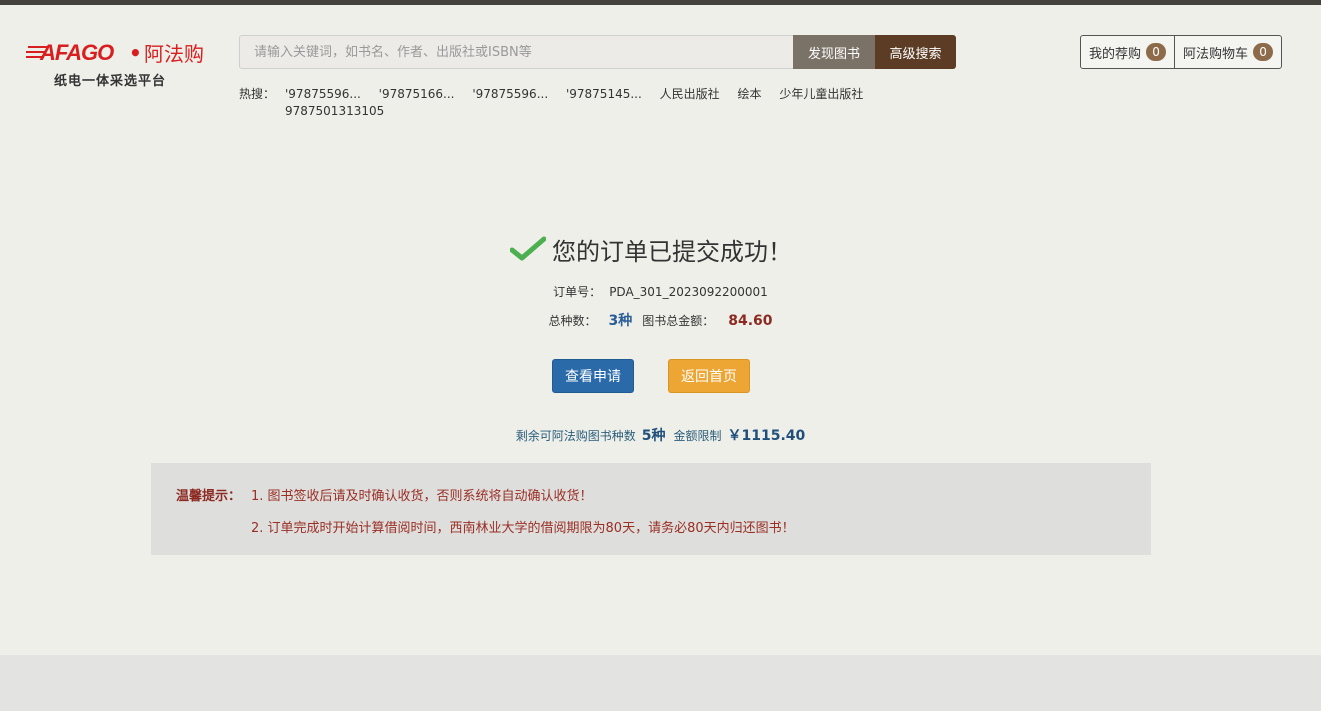 The width and height of the screenshot is (1321, 711). I want to click on total-kinds-label: 总种数：, so click(572, 321).